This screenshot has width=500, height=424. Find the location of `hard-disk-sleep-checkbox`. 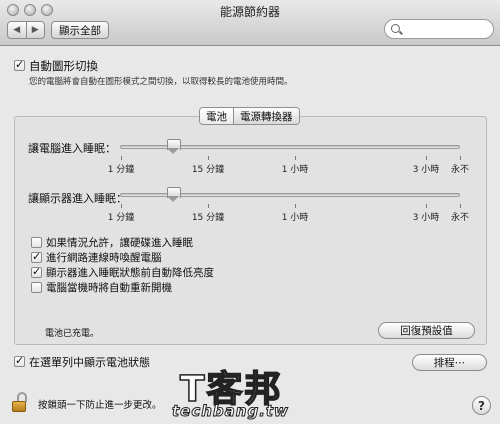

hard-disk-sleep-checkbox is located at coordinates (36, 242).